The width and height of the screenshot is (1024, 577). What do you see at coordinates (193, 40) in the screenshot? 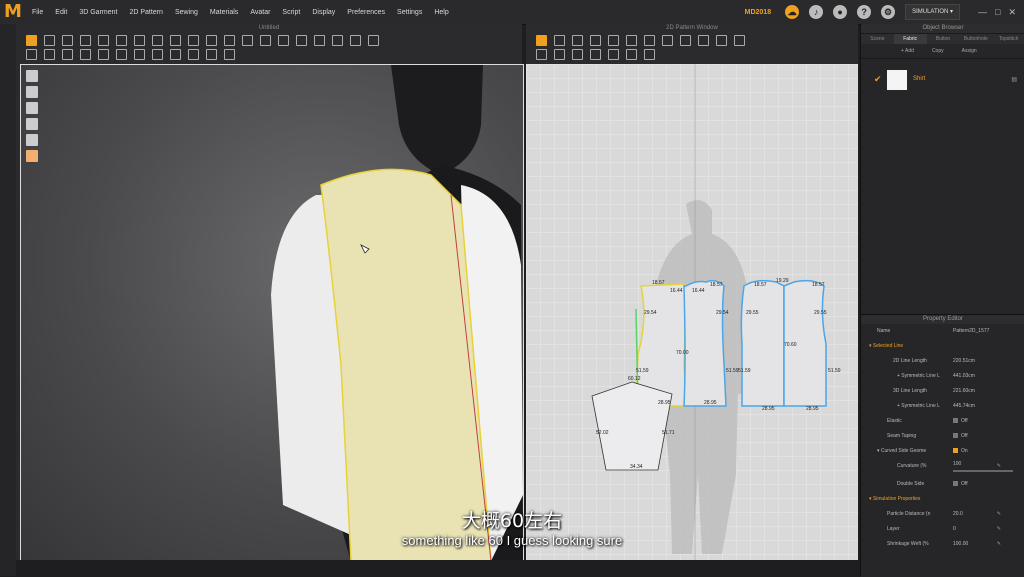
I see `buttonhole-icon` at bounding box center [193, 40].